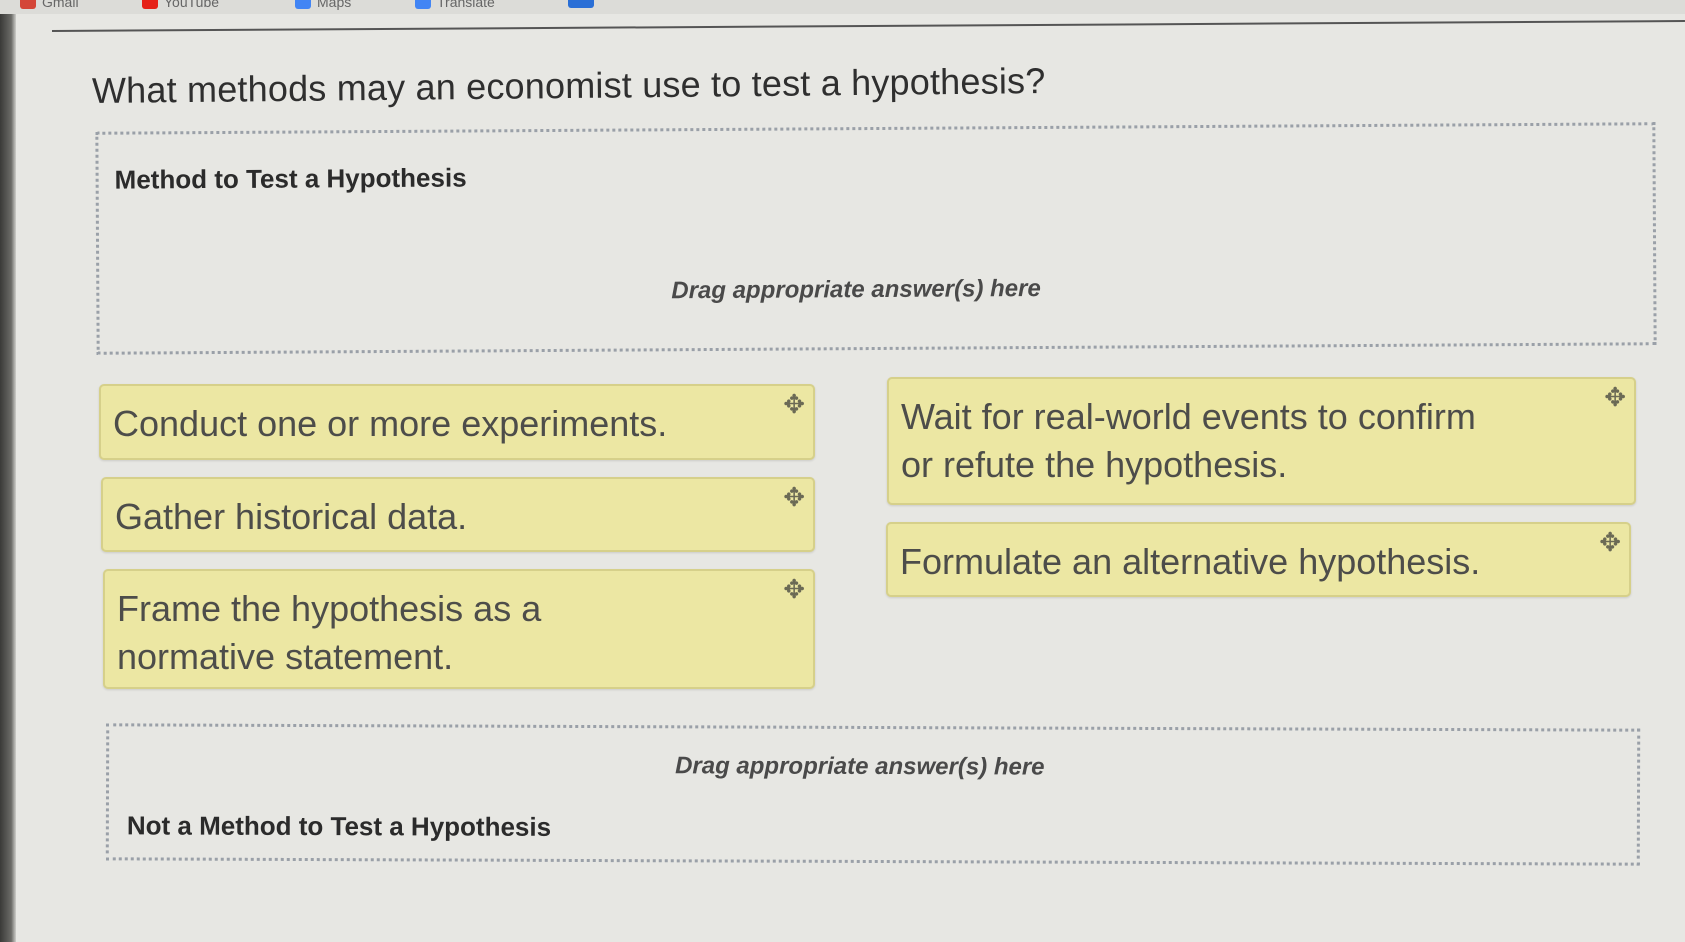 The image size is (1685, 942). I want to click on answer-card-historical-data: Gather historical data. ✥, so click(458, 514).